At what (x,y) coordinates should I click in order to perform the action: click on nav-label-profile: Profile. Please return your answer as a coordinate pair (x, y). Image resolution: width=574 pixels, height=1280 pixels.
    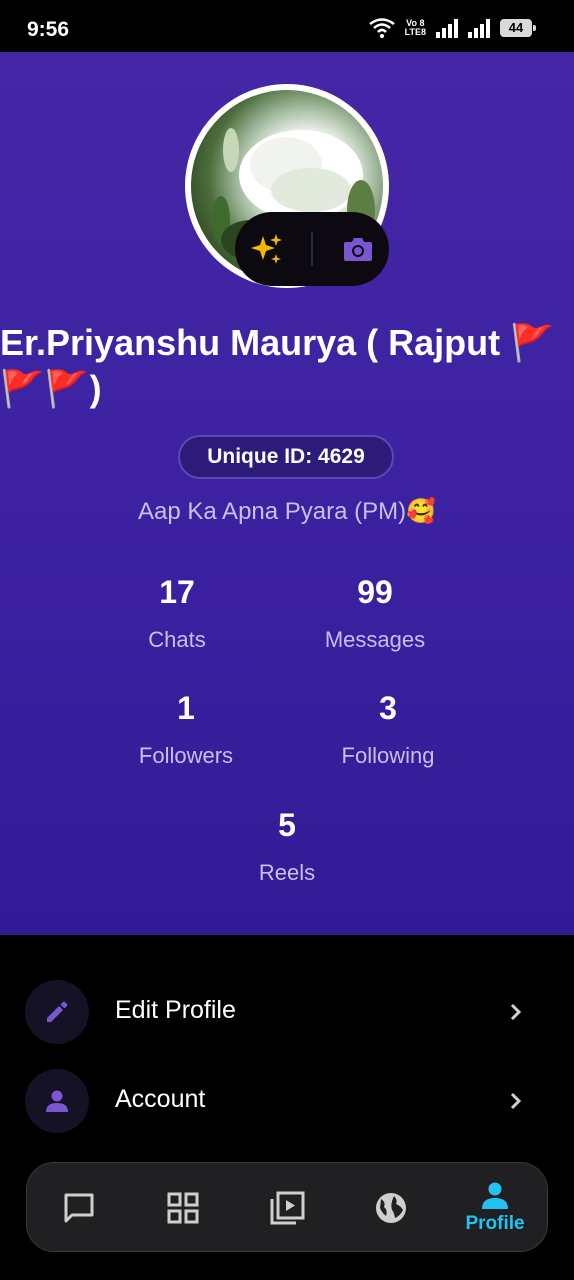
    Looking at the image, I should click on (495, 1223).